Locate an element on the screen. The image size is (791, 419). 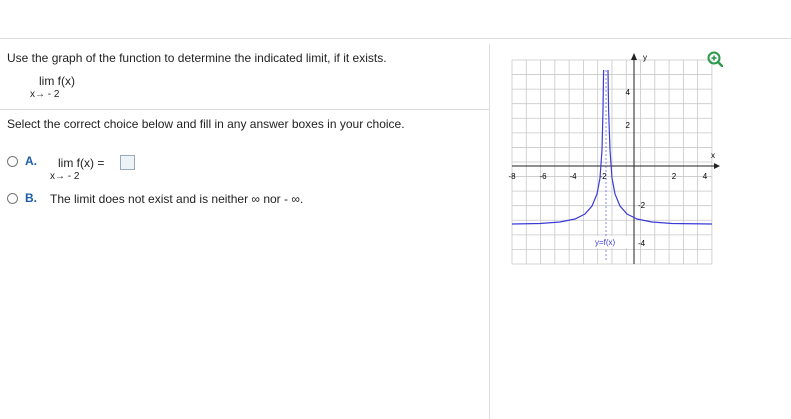
curve-right-branch is located at coordinates (660, 147).